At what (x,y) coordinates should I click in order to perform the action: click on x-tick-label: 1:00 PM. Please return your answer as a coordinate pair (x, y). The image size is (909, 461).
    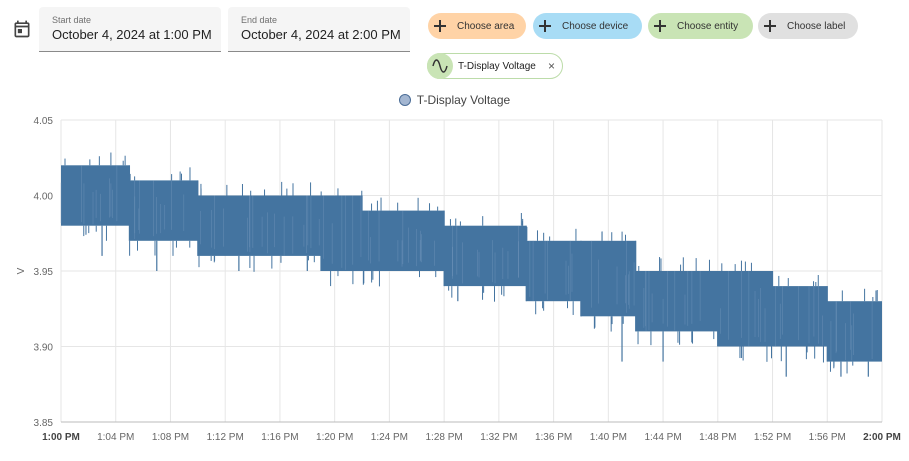
    Looking at the image, I should click on (61, 437).